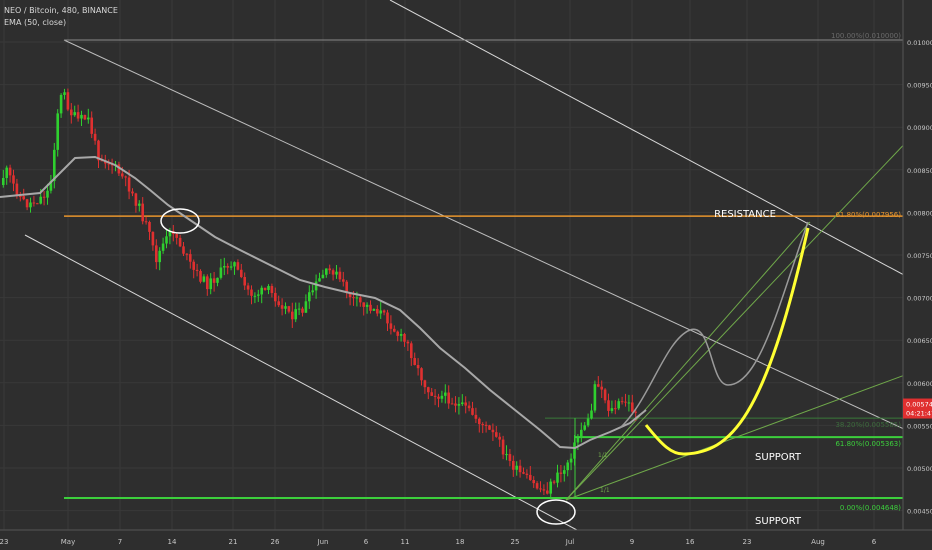 This screenshot has width=932, height=550. Describe the element at coordinates (868, 444) in the screenshot. I see `support-upper-fib-label: 61.80%(0.005363)` at that location.